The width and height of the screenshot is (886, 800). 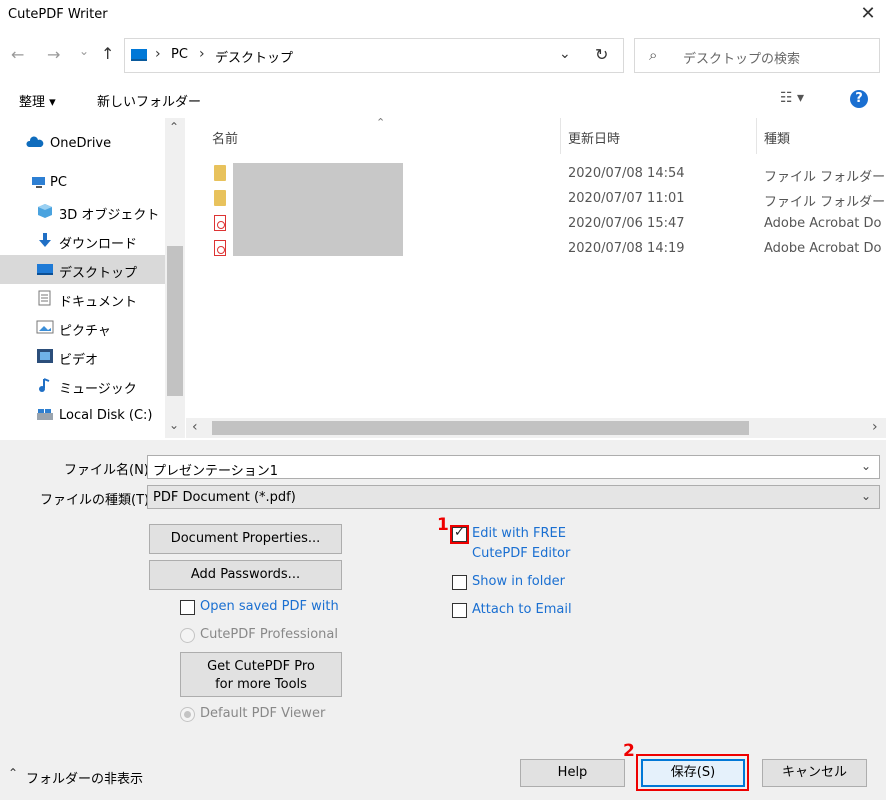 What do you see at coordinates (868, 13) in the screenshot?
I see `close-icon: ✕` at bounding box center [868, 13].